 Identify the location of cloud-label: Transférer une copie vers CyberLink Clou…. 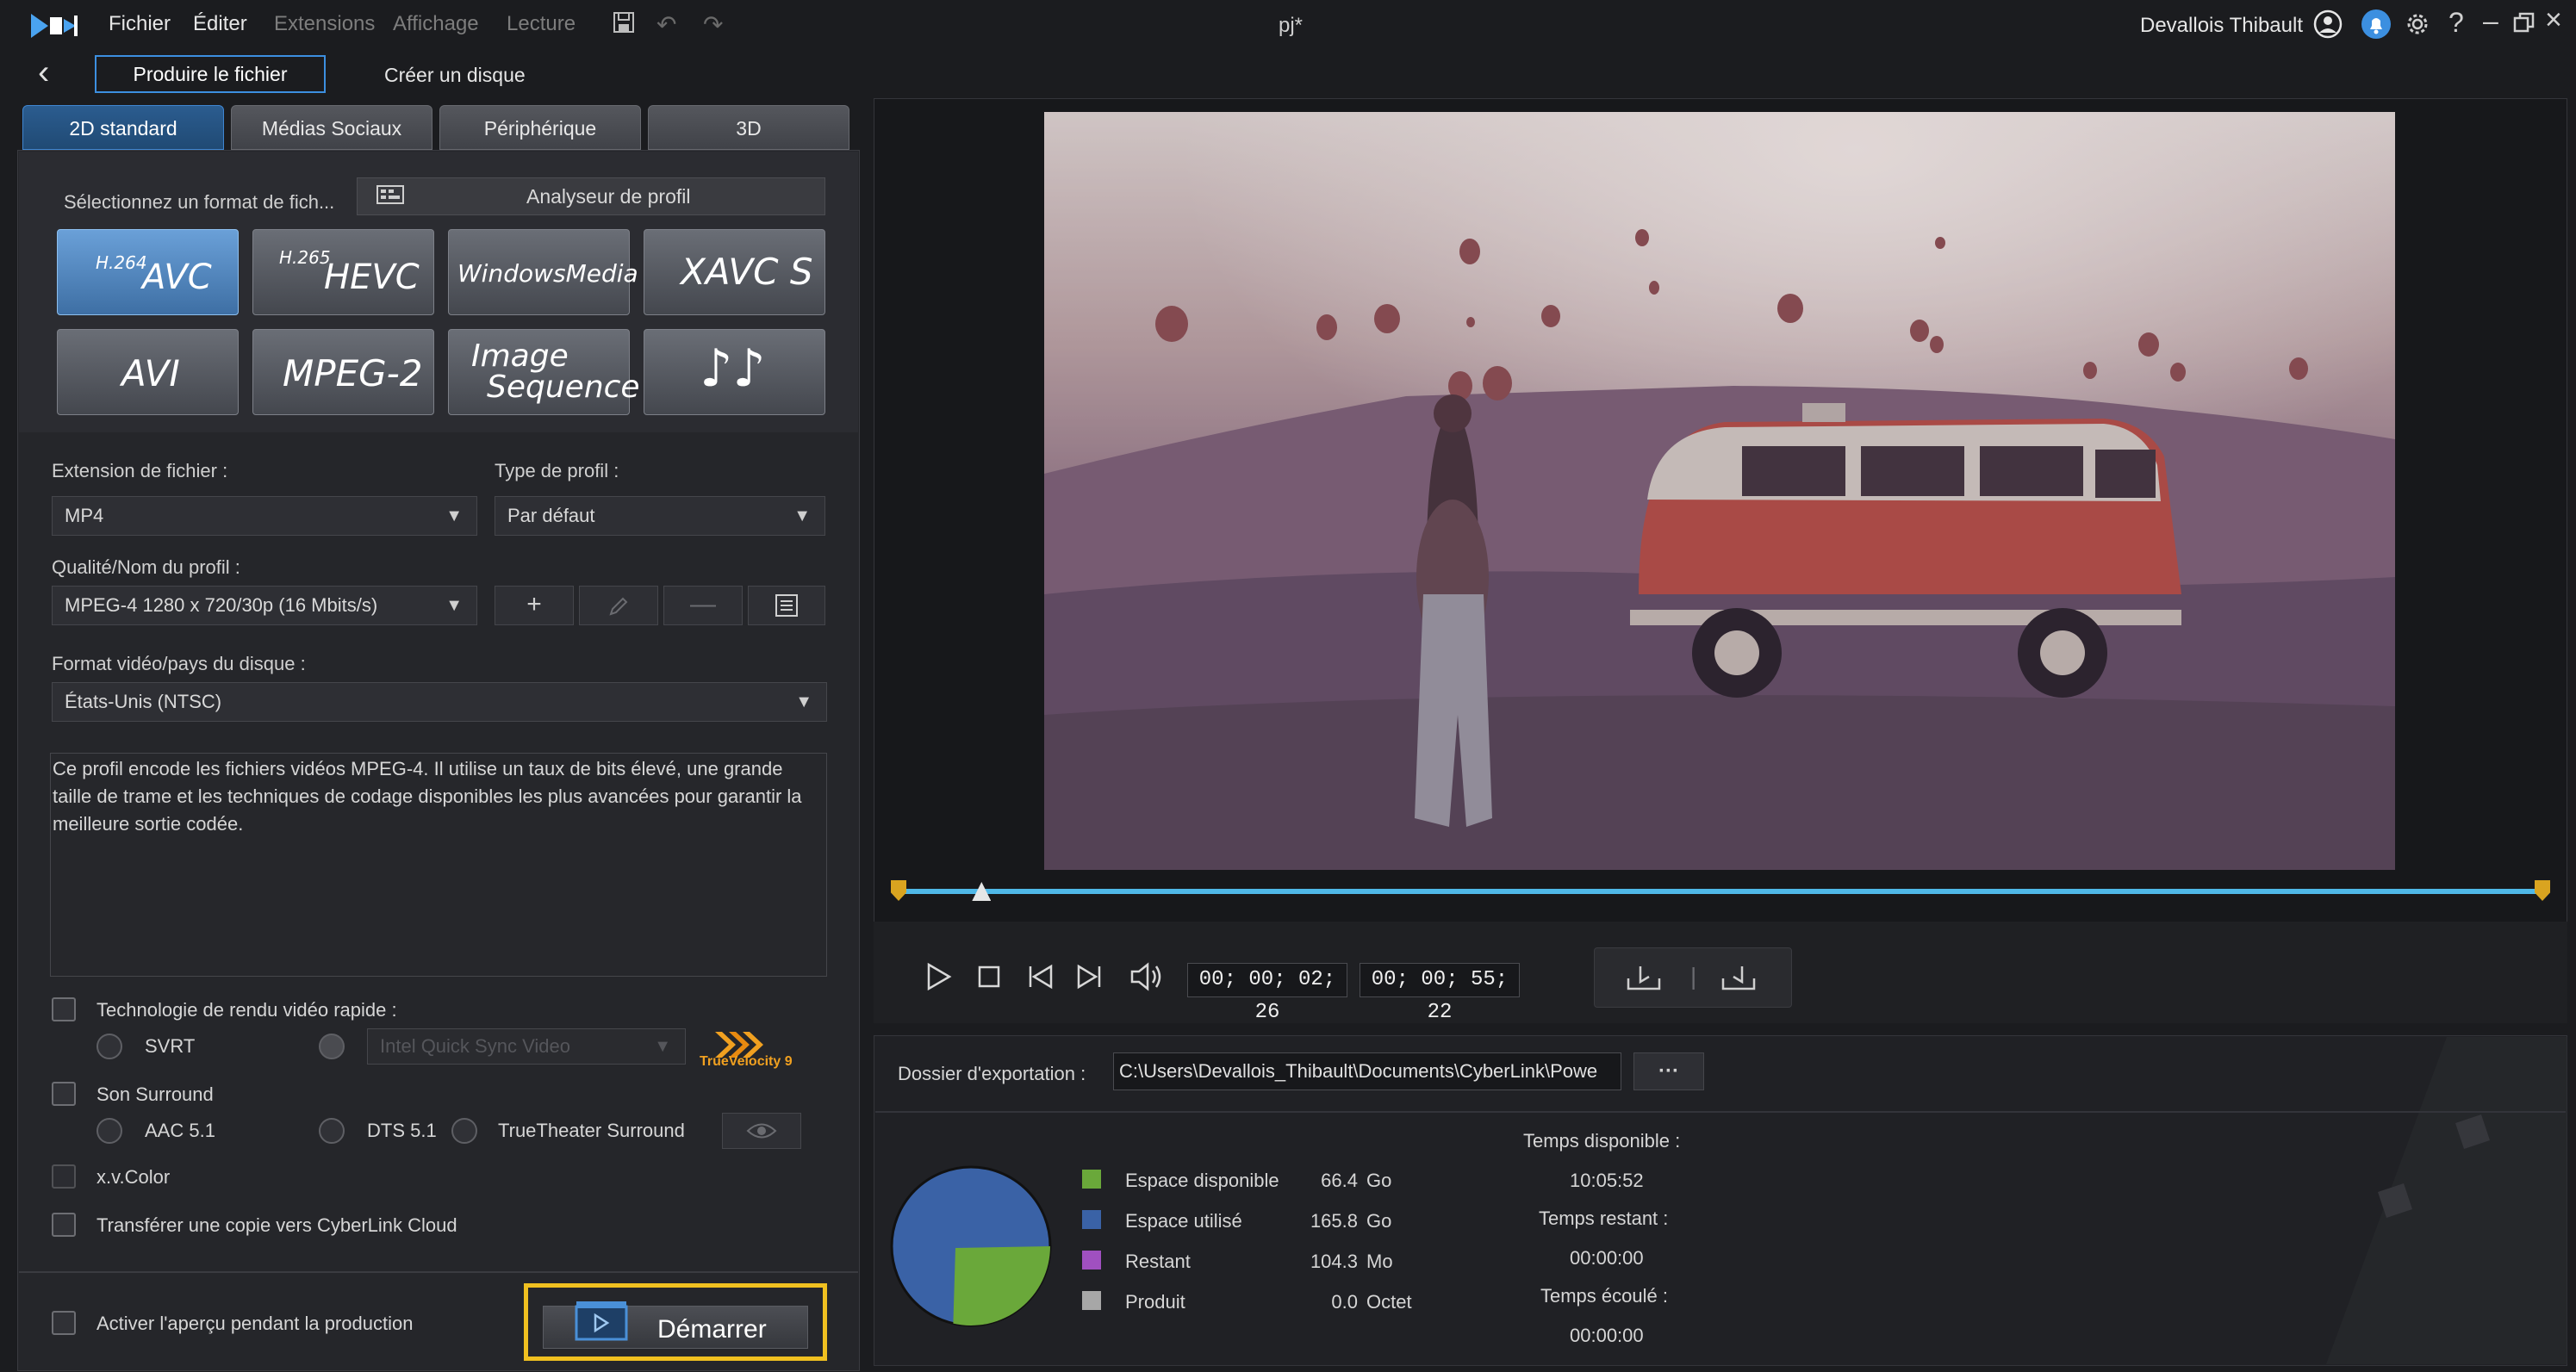
(276, 1225).